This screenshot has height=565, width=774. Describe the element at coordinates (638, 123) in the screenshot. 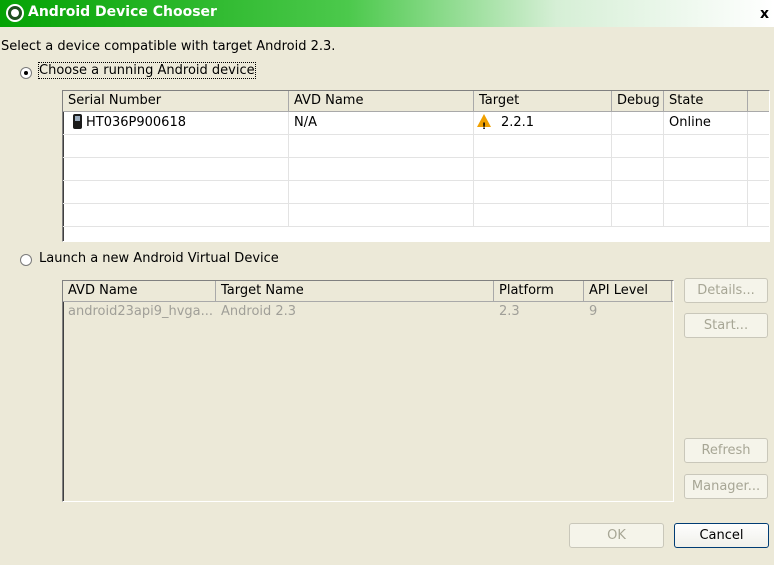

I see `debug-cell` at that location.